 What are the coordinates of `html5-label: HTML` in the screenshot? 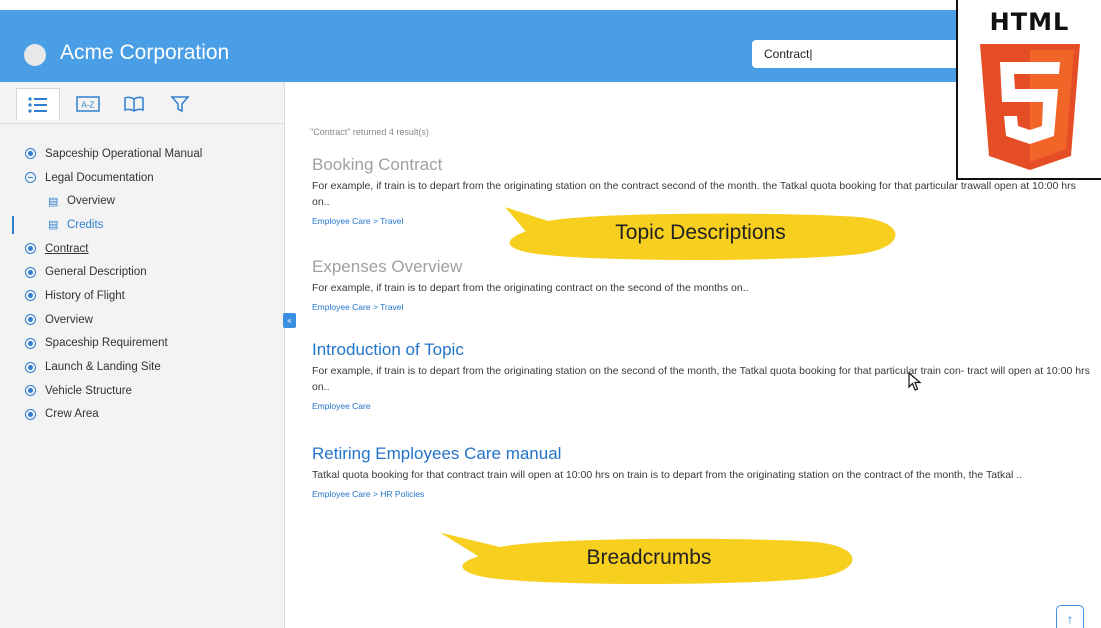 It's located at (1029, 22).